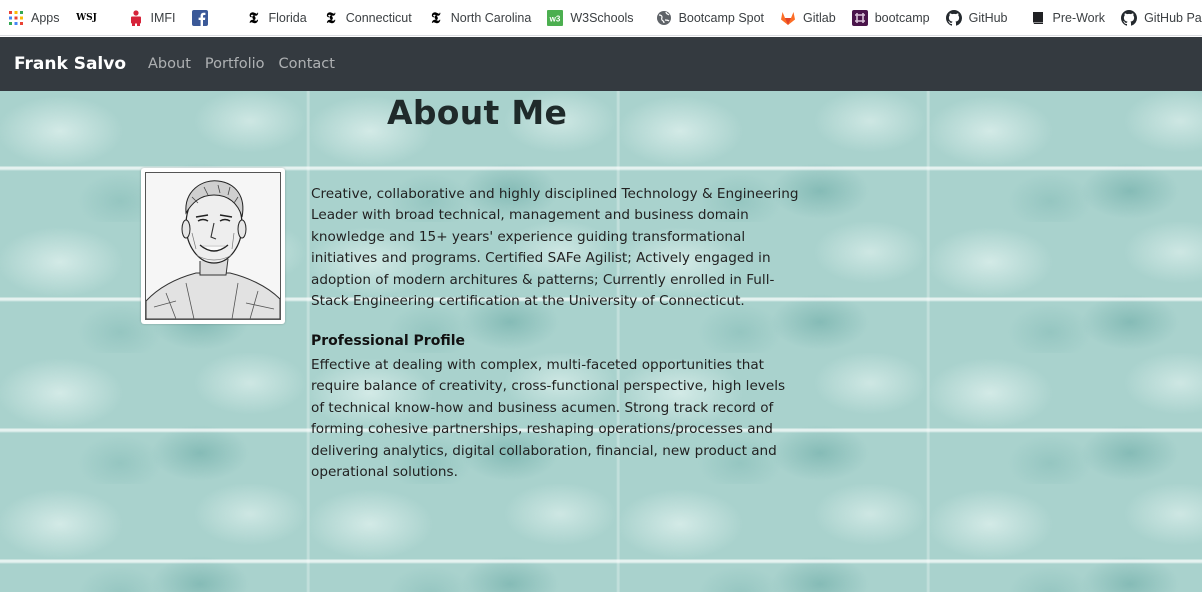 This screenshot has width=1202, height=592. I want to click on profile-photo, so click(213, 246).